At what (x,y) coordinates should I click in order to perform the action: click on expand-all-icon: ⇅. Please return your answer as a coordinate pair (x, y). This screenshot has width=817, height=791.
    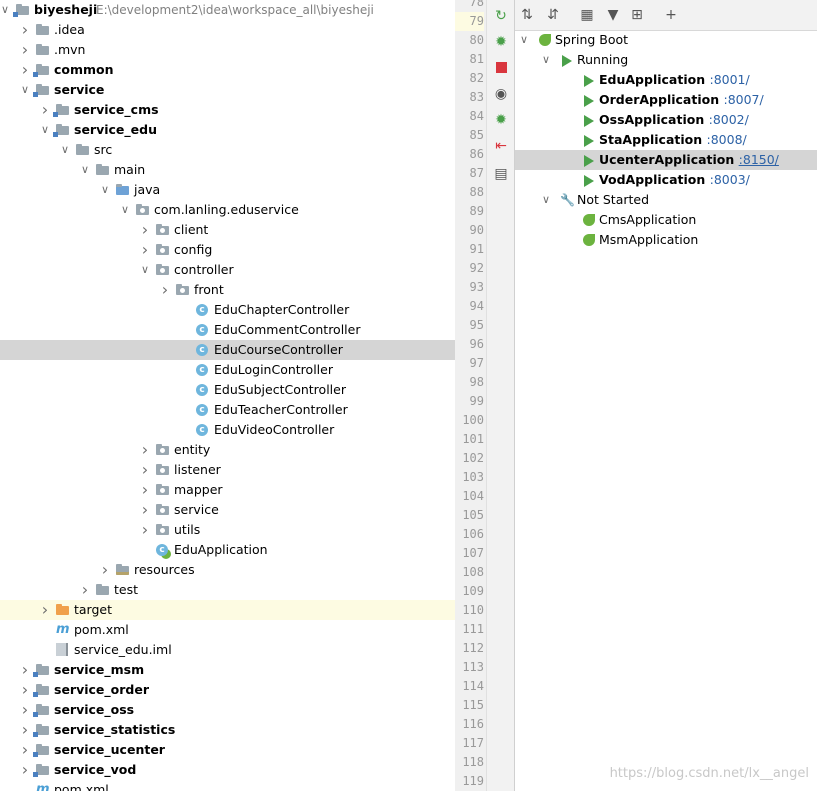
    Looking at the image, I should click on (527, 15).